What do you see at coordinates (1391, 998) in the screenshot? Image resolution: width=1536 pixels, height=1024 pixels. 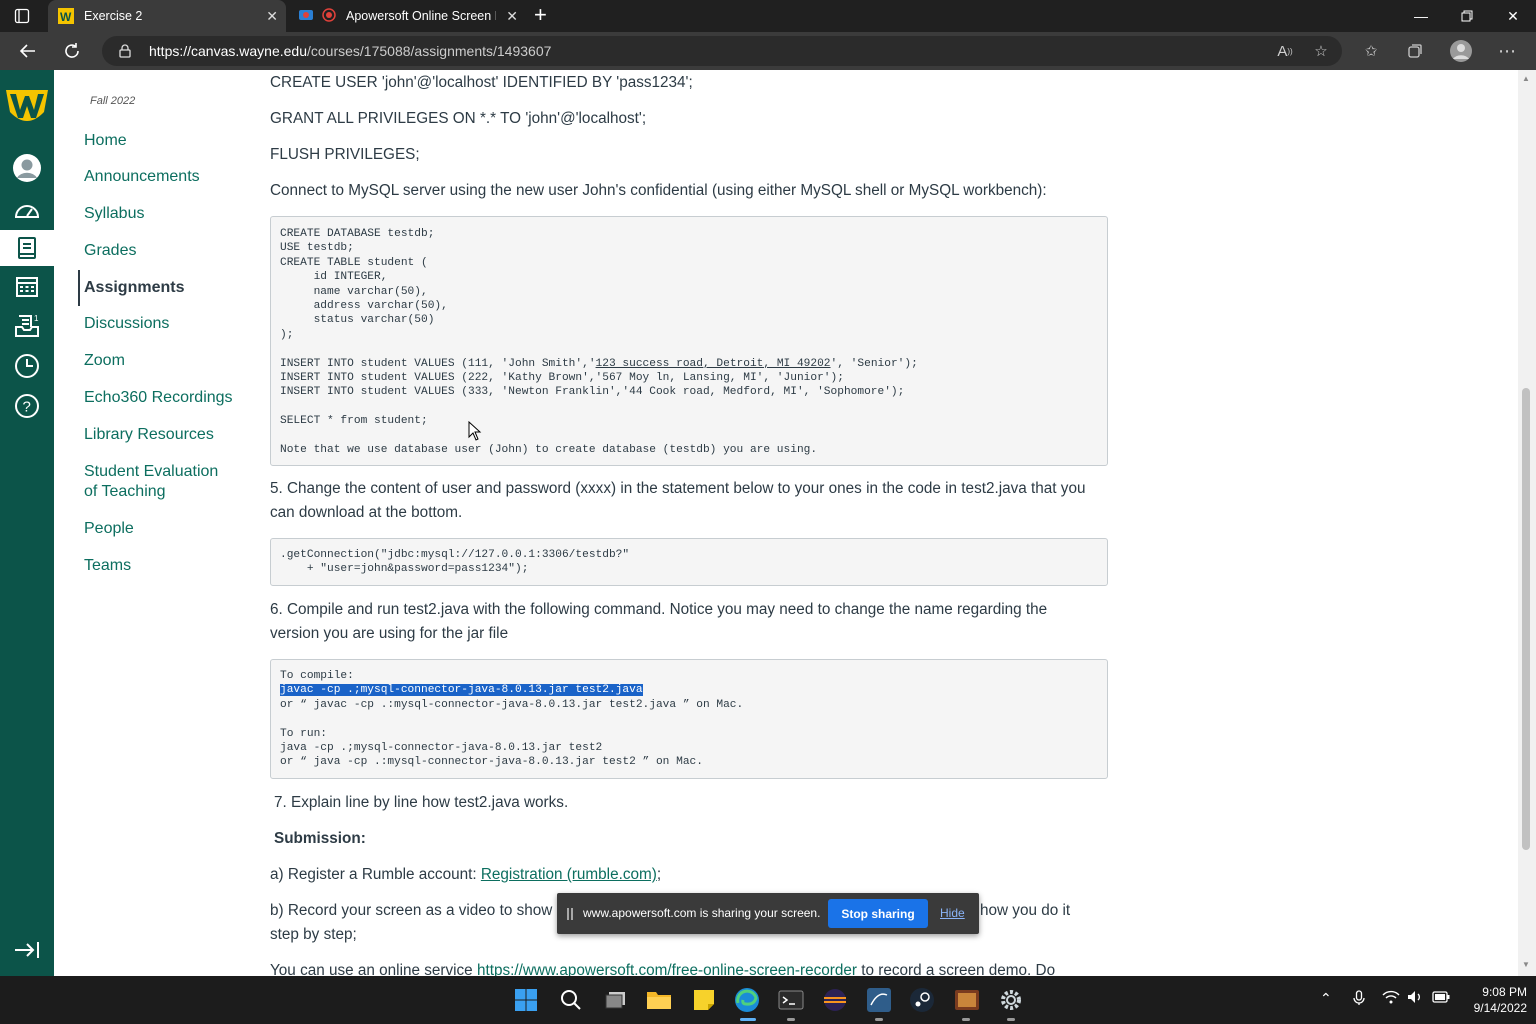 I see `wifi-icon` at bounding box center [1391, 998].